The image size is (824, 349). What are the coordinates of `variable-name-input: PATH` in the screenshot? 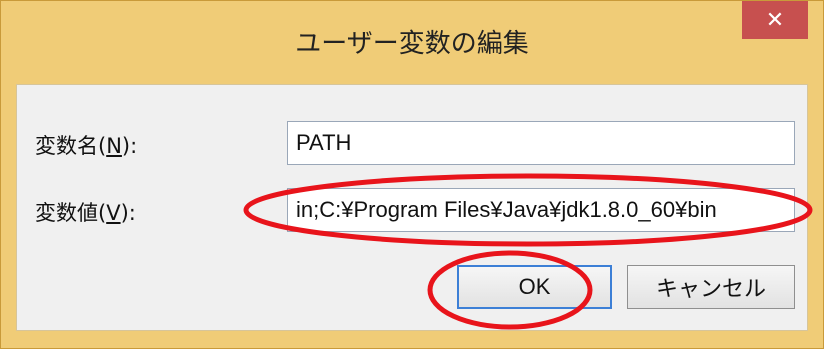 It's located at (541, 143).